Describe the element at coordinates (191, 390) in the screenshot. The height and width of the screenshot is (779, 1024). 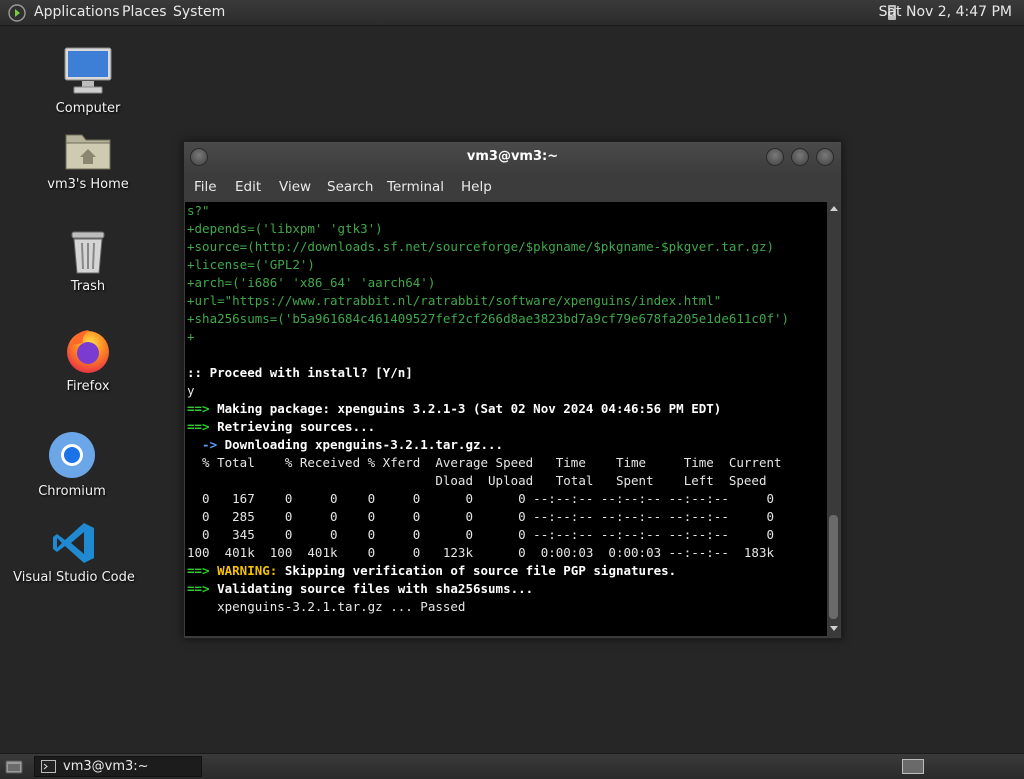
I see `terminal-line: y` at that location.